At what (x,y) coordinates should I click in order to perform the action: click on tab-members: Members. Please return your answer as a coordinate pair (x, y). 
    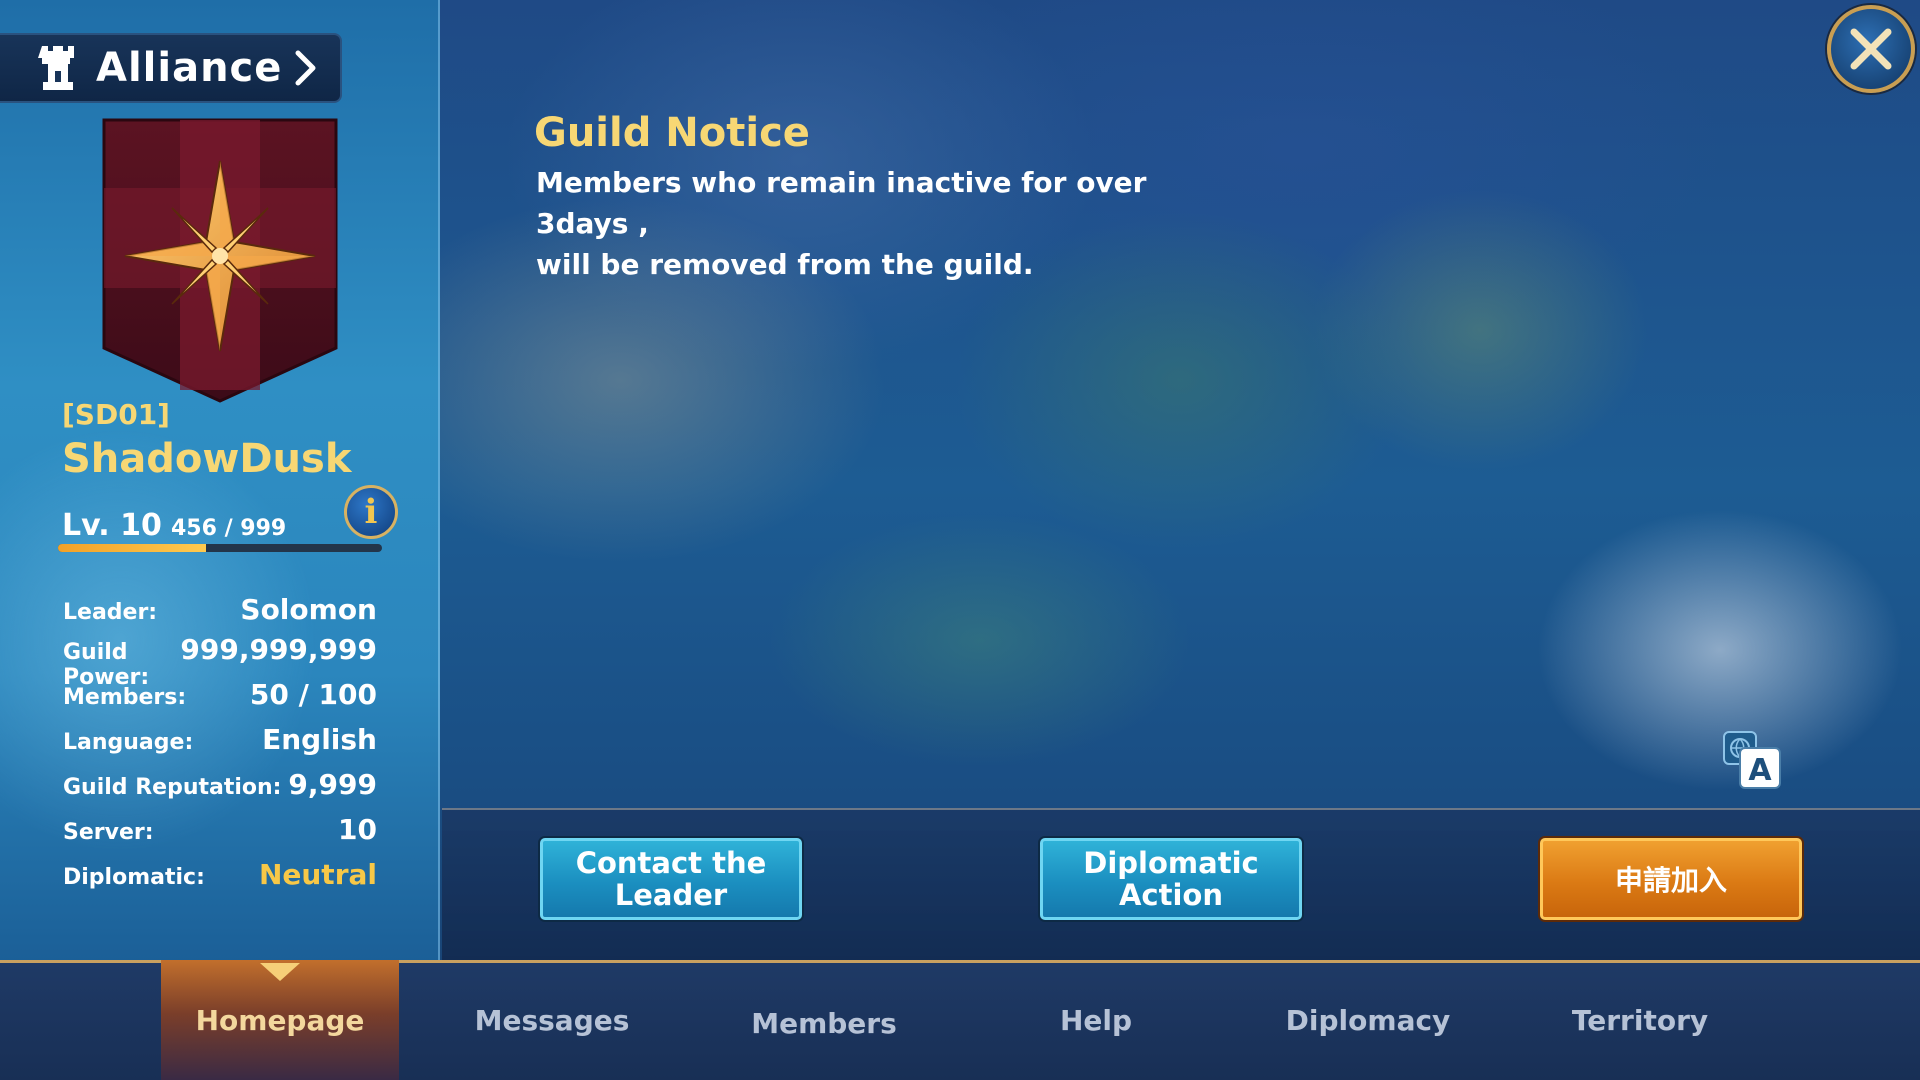
    Looking at the image, I should click on (824, 1020).